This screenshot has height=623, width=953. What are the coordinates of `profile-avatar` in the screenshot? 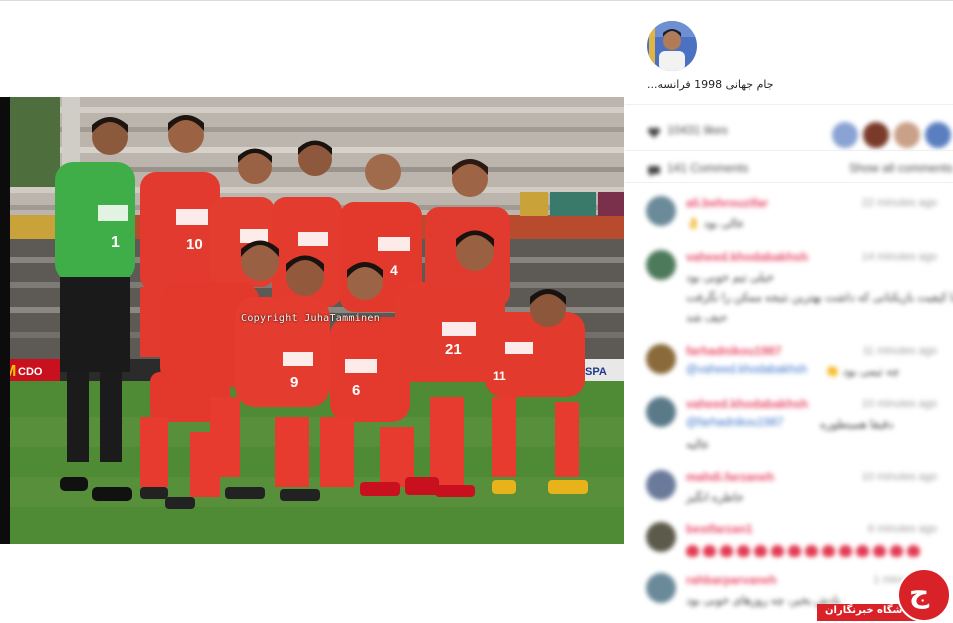 It's located at (672, 46).